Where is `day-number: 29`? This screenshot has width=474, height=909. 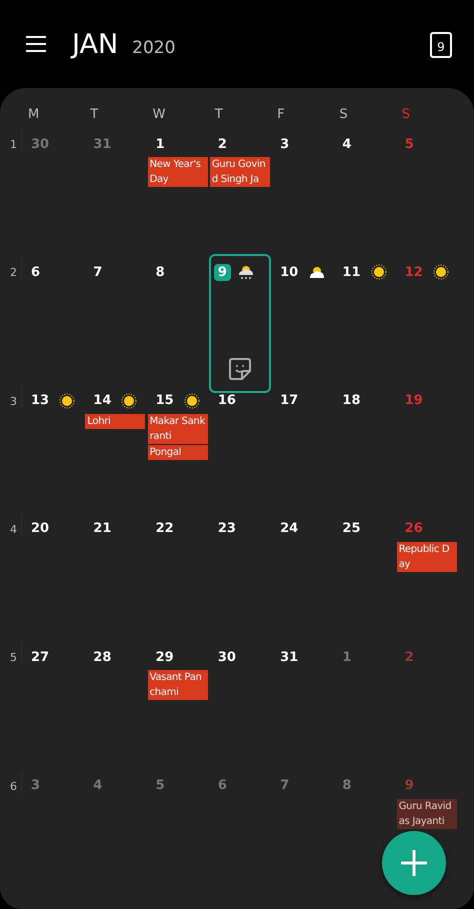 day-number: 29 is located at coordinates (165, 657).